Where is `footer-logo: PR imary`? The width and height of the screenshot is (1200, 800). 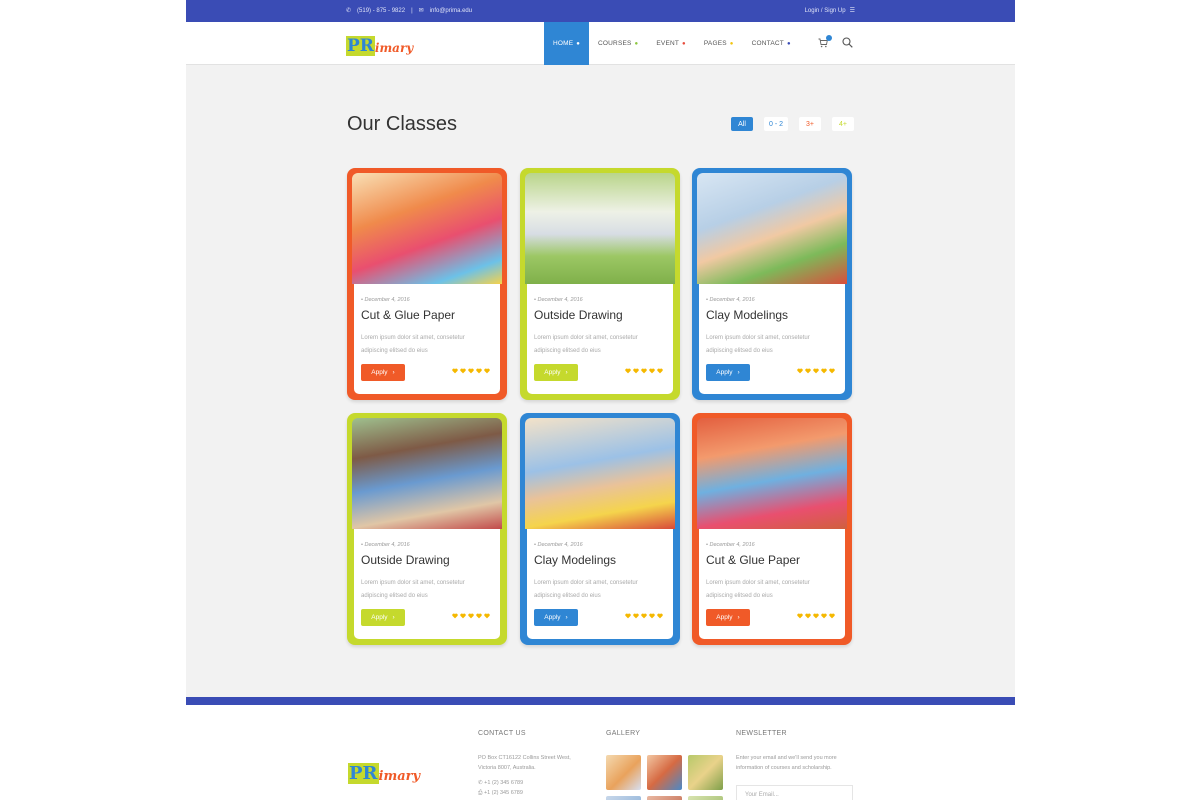
footer-logo: PR imary is located at coordinates (384, 773).